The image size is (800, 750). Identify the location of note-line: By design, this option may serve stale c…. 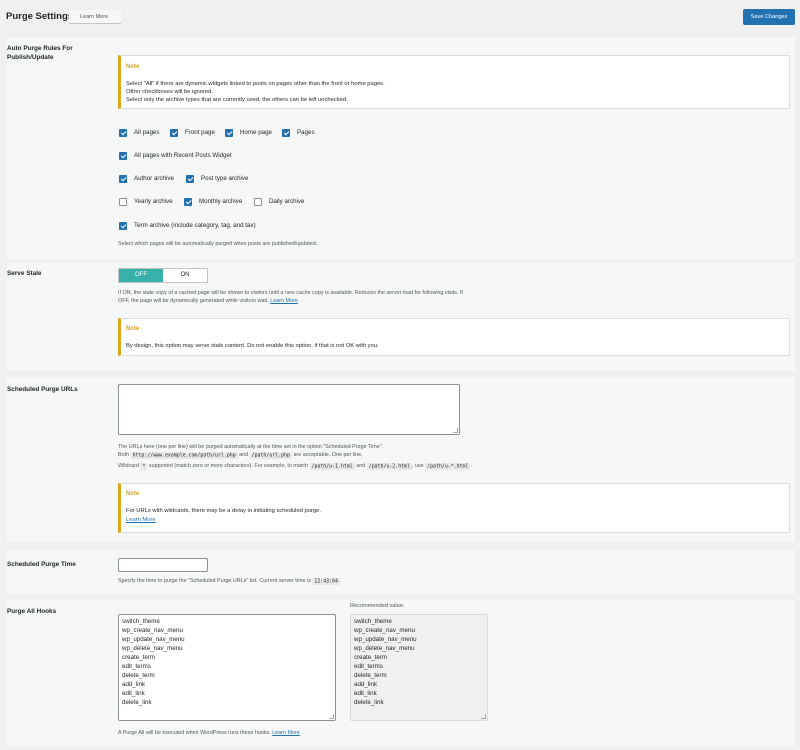
(252, 346).